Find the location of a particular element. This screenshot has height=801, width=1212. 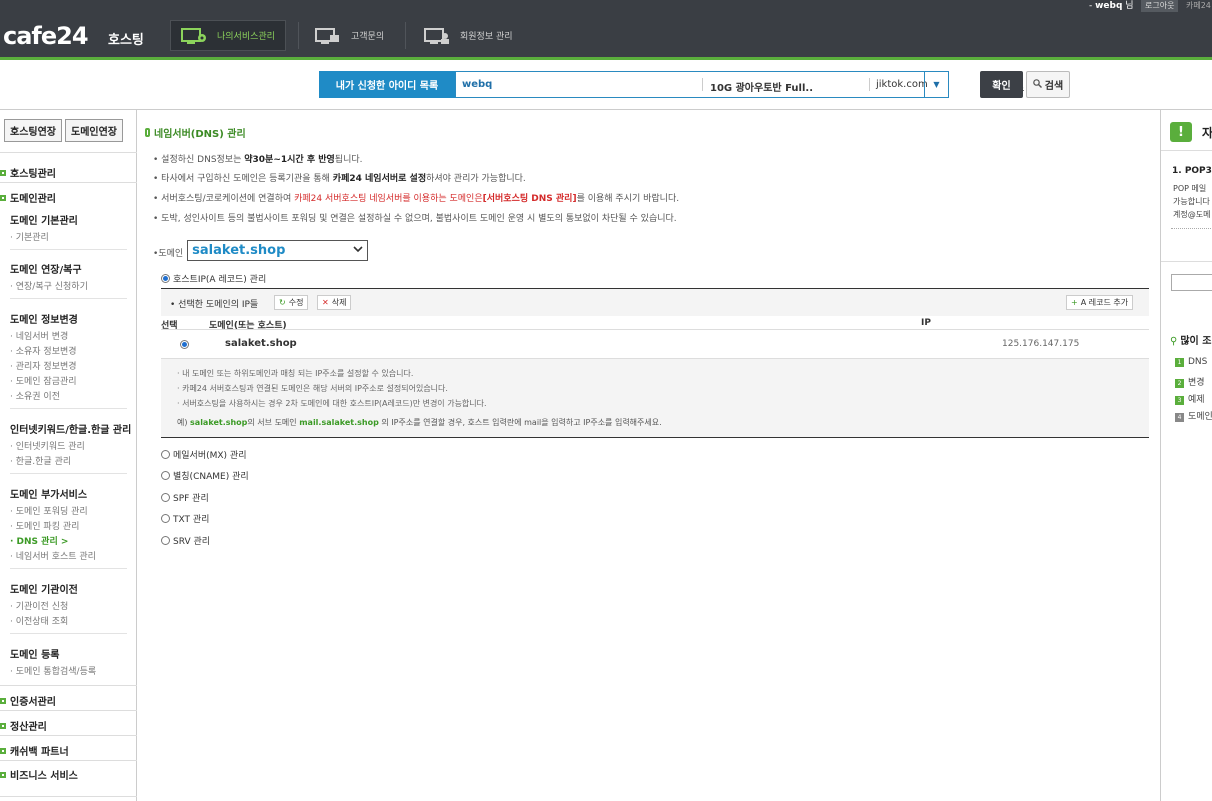

search-button: 검색 is located at coordinates (1048, 84).